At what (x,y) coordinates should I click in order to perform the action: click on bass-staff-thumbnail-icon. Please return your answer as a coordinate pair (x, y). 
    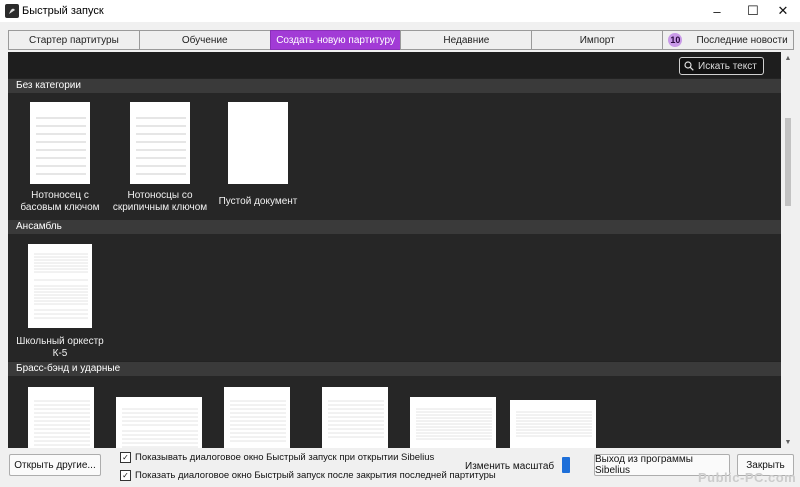
    Looking at the image, I should click on (60, 143).